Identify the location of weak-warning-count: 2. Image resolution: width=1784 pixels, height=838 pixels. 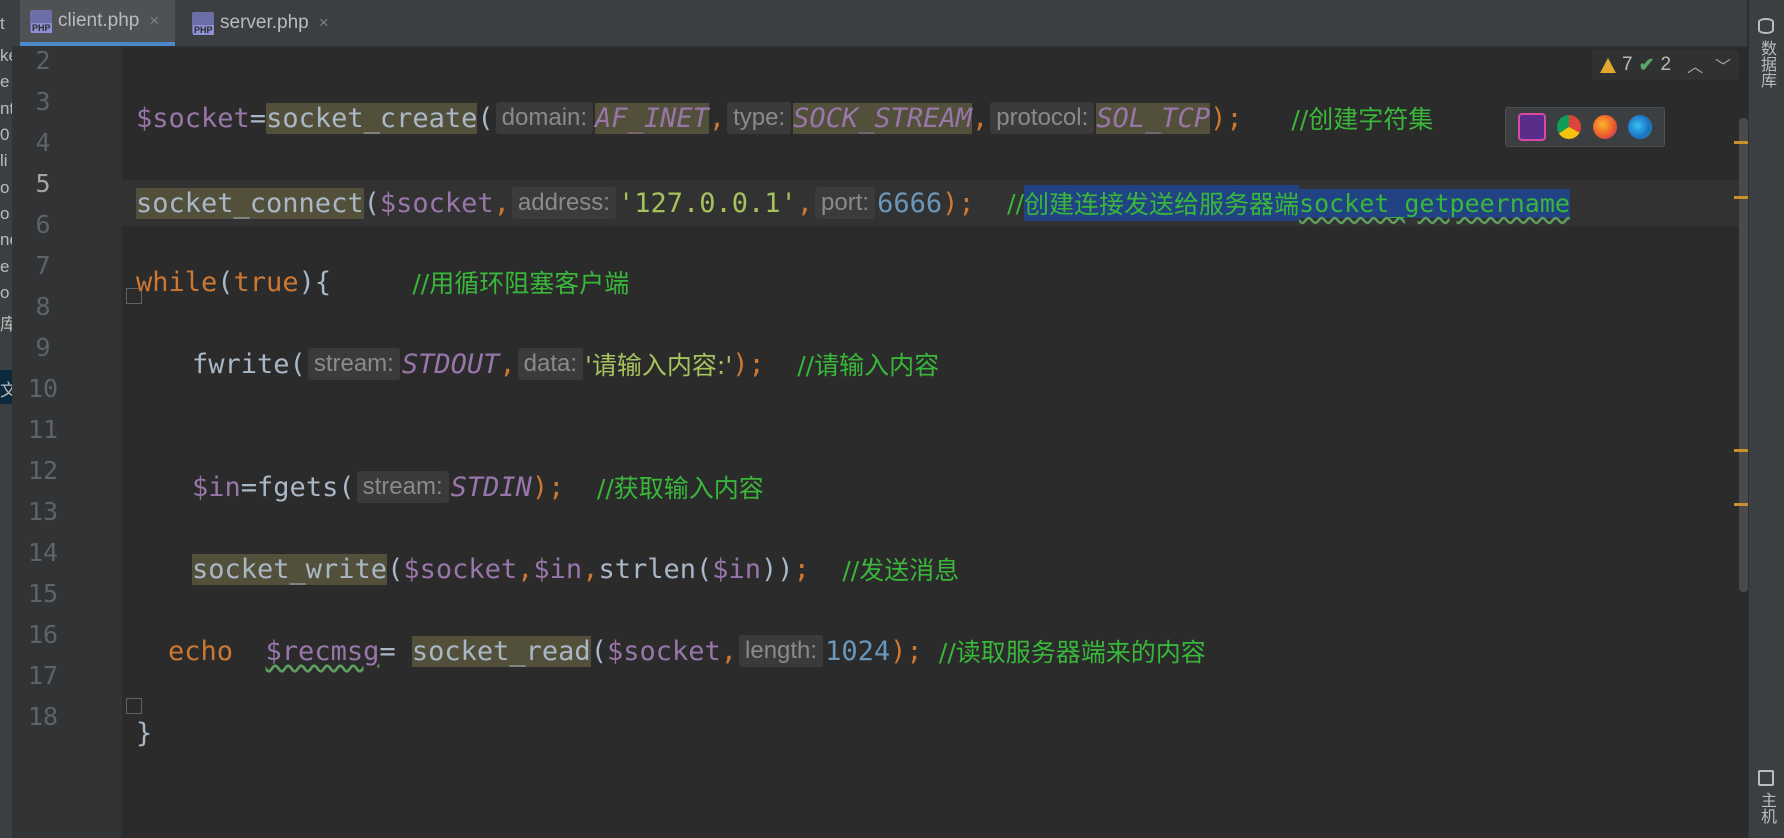
(1666, 64).